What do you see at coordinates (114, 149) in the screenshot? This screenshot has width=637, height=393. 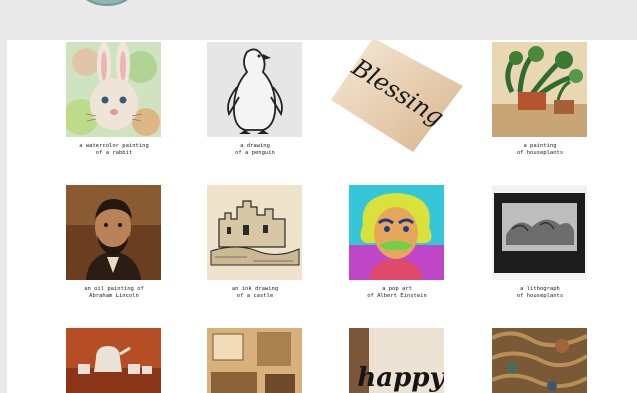 I see `caption-rabbit: a watercolor painting of a rabbit` at bounding box center [114, 149].